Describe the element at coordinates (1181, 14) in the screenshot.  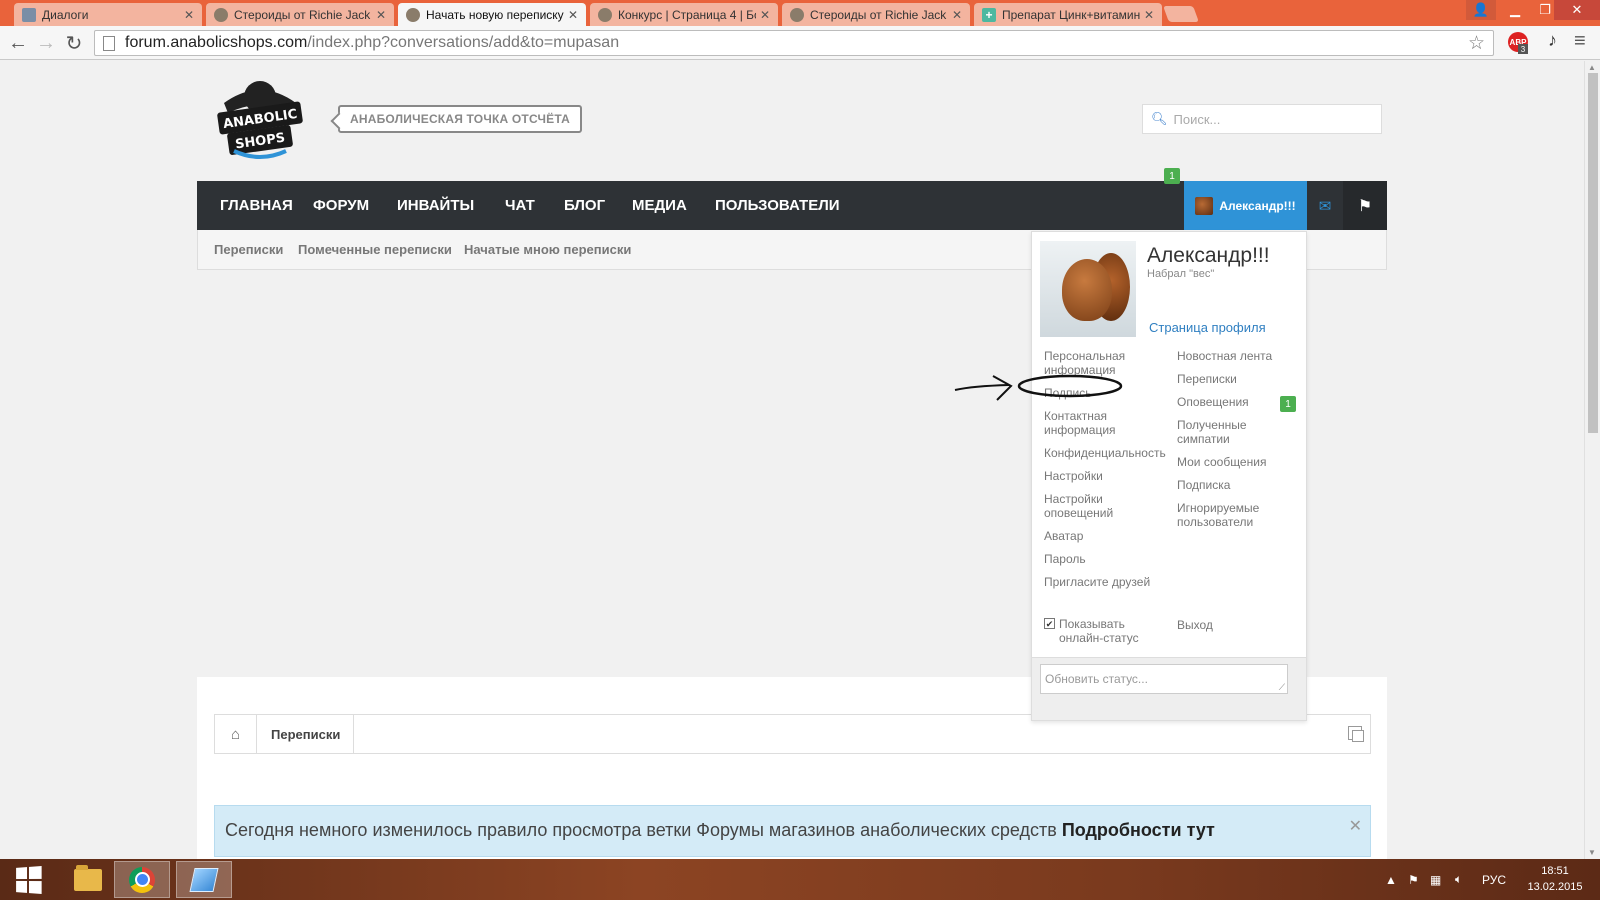
I see `new-tab-button` at that location.